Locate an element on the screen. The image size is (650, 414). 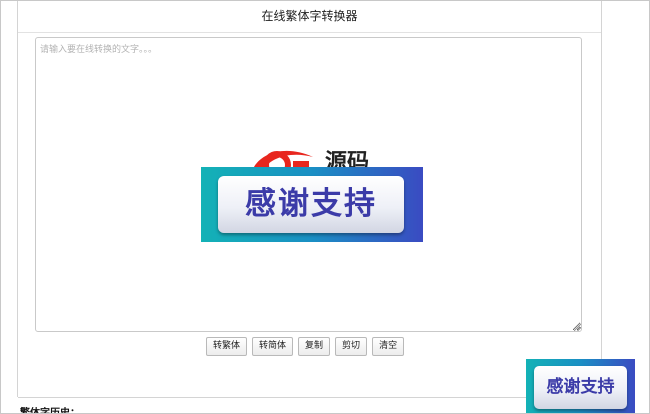
thanks-overlay-large-label: 感谢支持 is located at coordinates (311, 204).